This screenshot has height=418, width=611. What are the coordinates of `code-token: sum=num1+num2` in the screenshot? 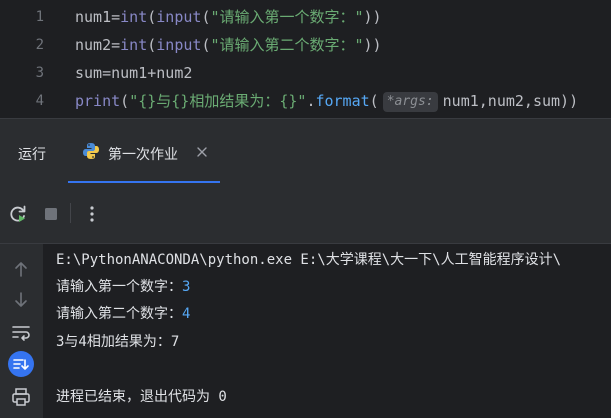 It's located at (134, 73).